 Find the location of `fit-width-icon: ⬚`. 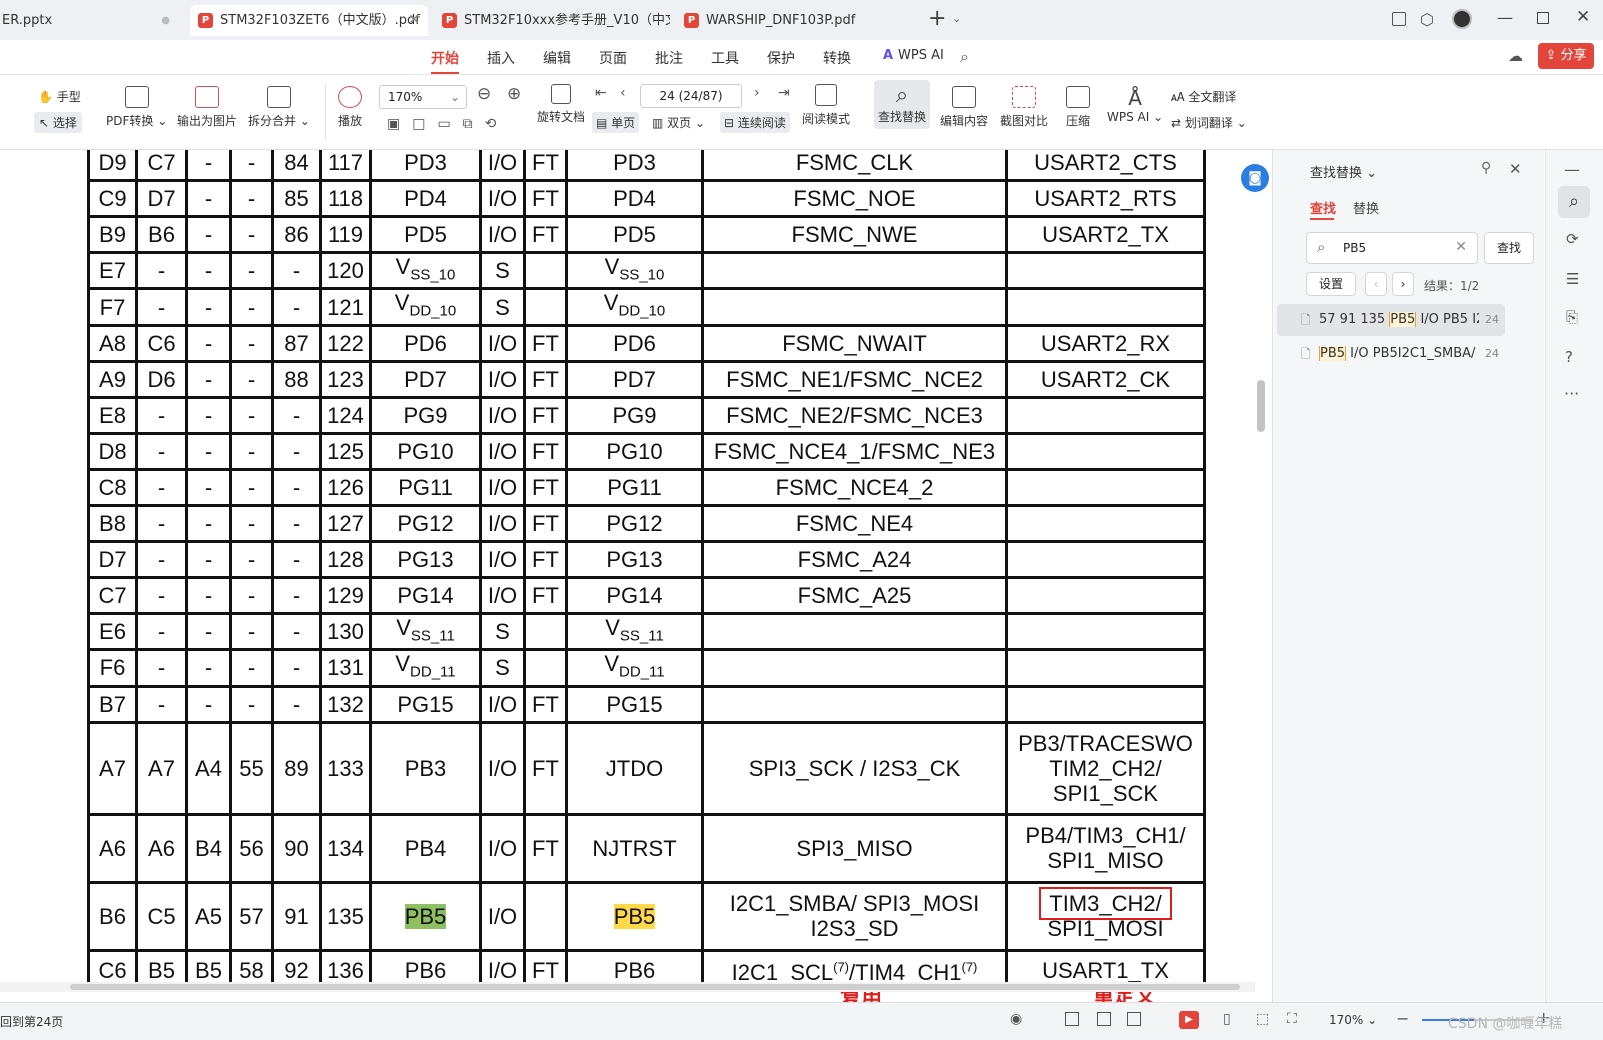

fit-width-icon: ⬚ is located at coordinates (1262, 1019).